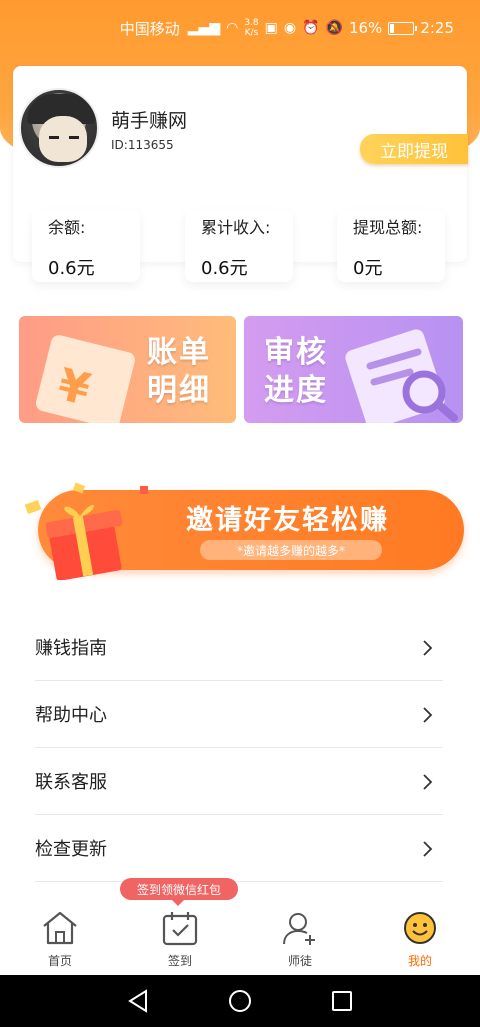 The width and height of the screenshot is (480, 1027). I want to click on clock: 2:25, so click(437, 28).